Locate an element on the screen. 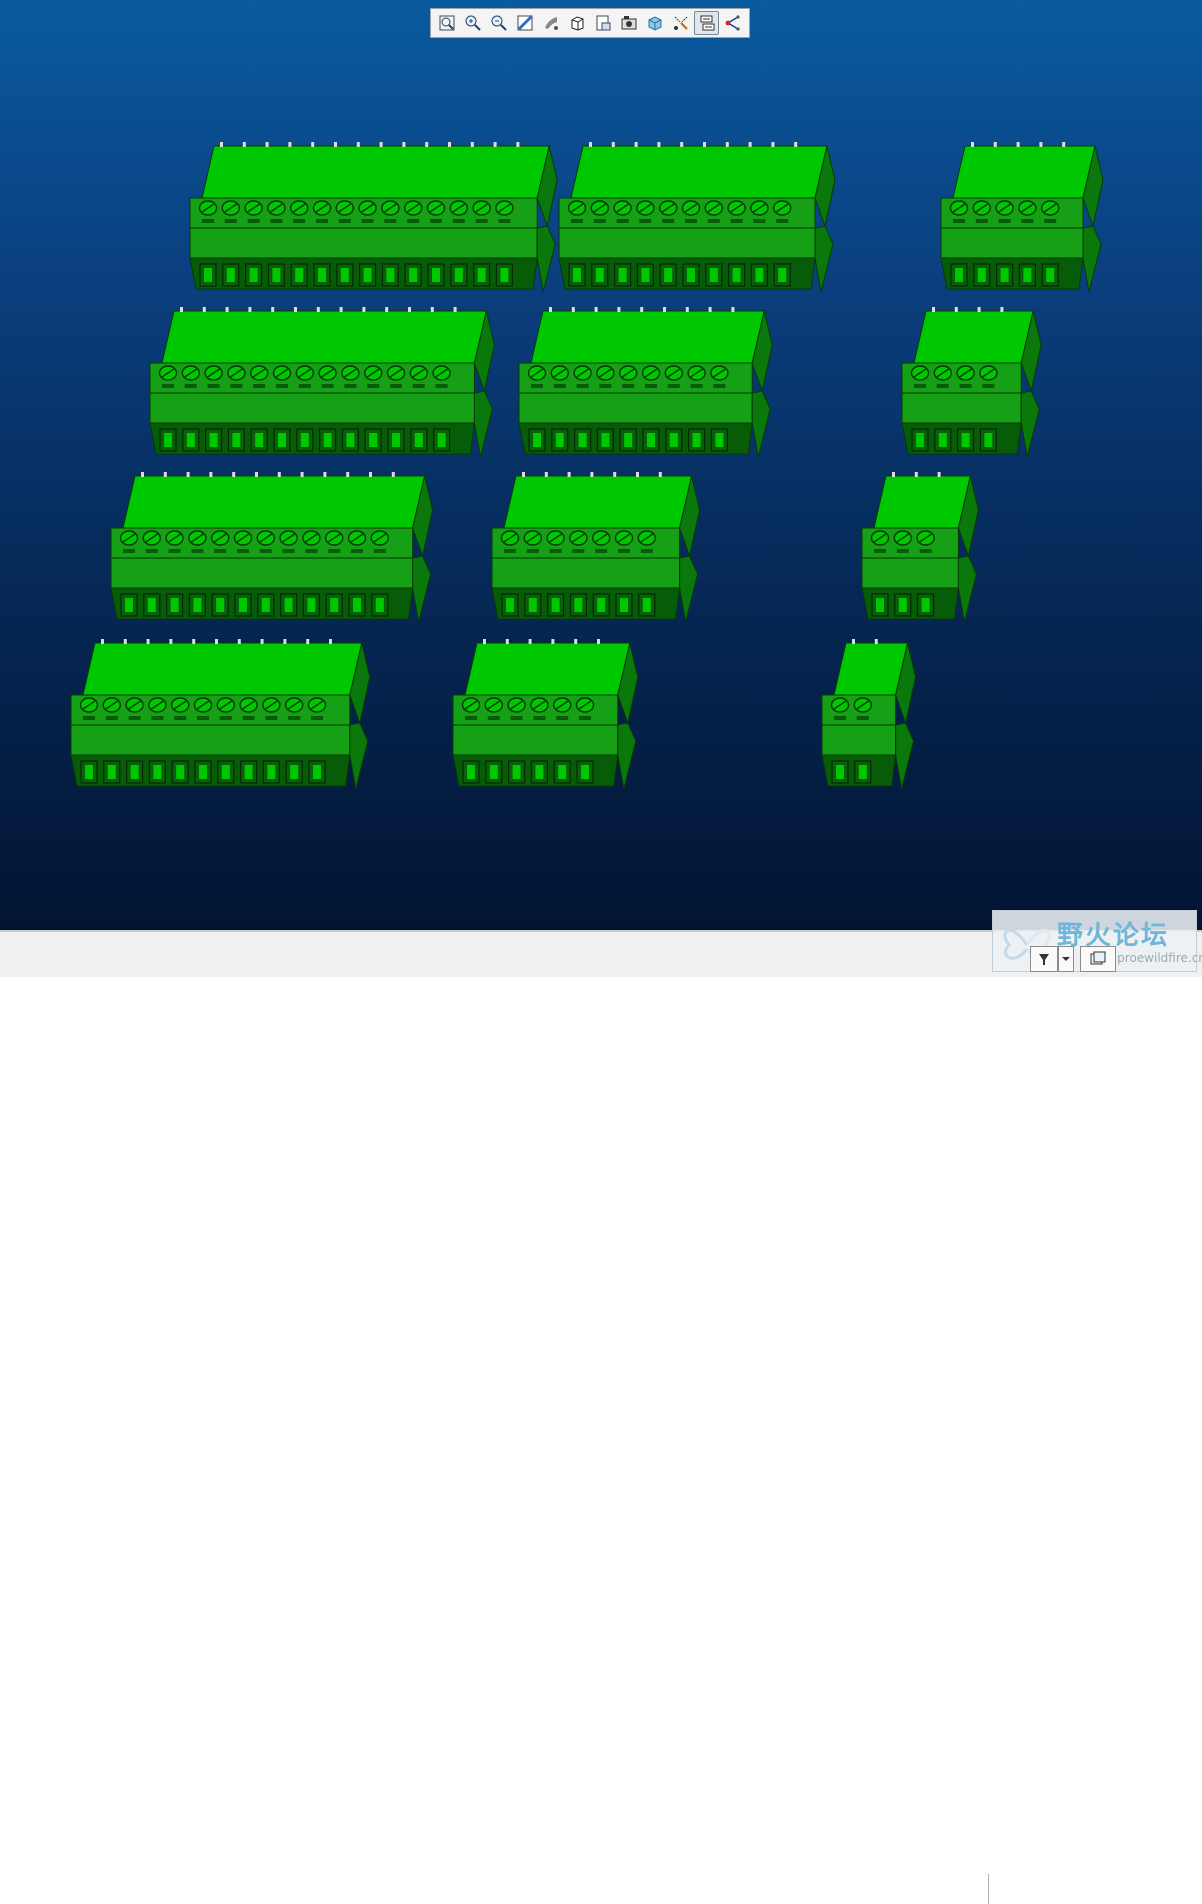 This screenshot has height=1904, width=1202. zoom-in-icon is located at coordinates (472, 23).